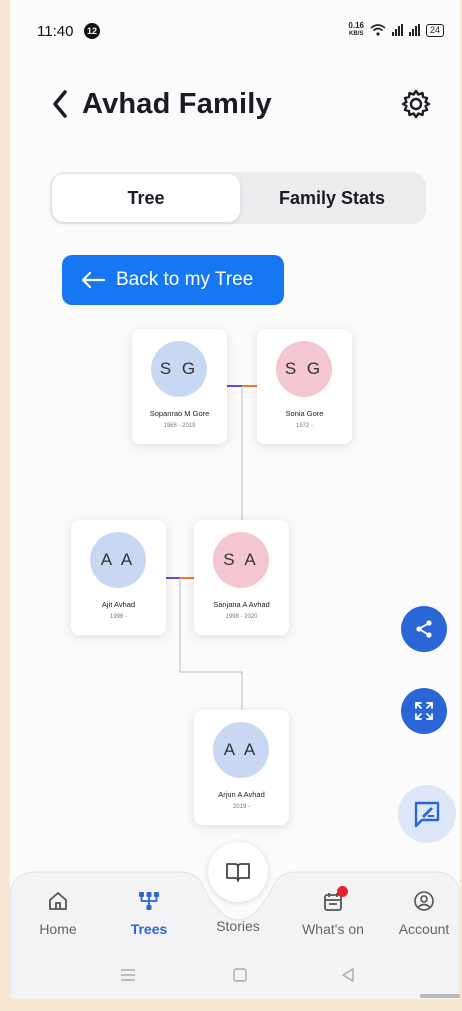 The height and width of the screenshot is (1011, 462). Describe the element at coordinates (177, 104) in the screenshot. I see `page-title: Avhad Family` at that location.